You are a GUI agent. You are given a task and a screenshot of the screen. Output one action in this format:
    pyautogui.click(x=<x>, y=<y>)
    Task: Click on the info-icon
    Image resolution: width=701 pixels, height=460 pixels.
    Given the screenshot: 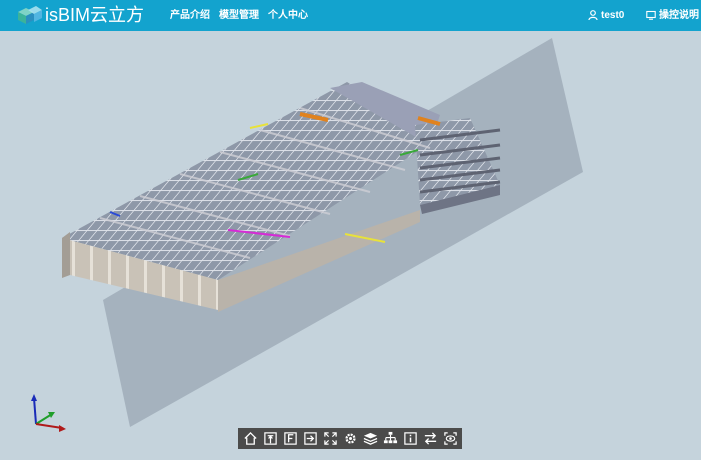 What is the action you would take?
    pyautogui.click(x=410, y=438)
    